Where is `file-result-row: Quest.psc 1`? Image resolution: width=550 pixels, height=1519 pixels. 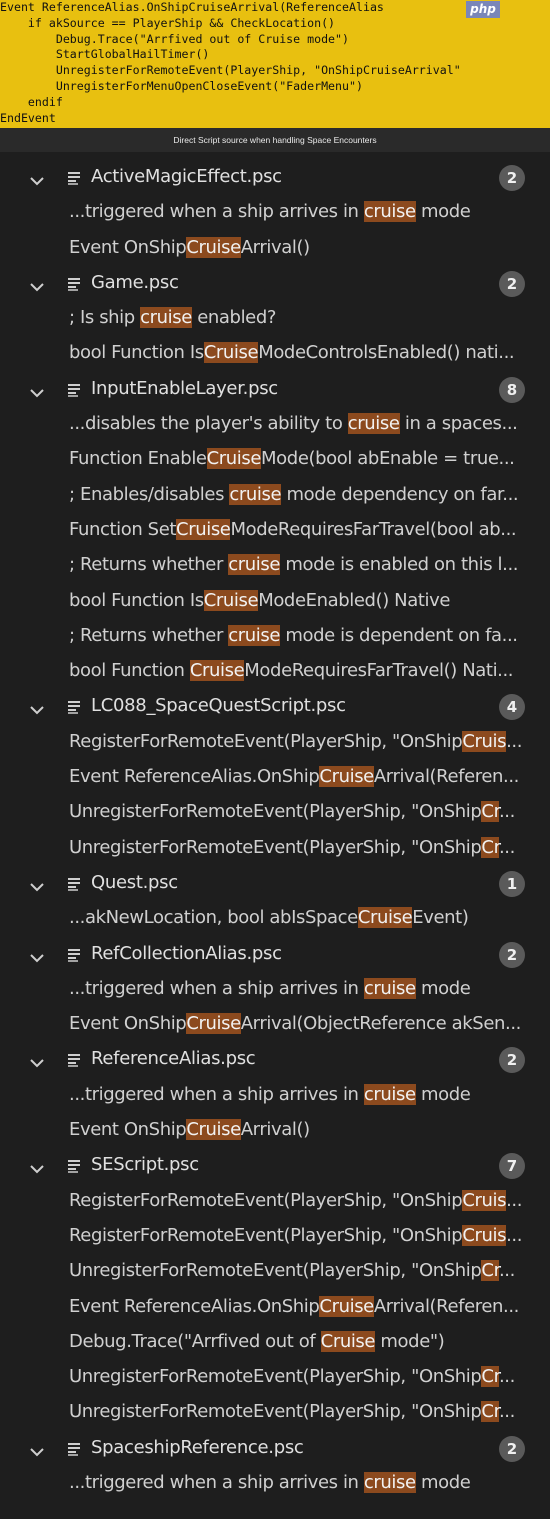 file-result-row: Quest.psc 1 is located at coordinates (275, 883).